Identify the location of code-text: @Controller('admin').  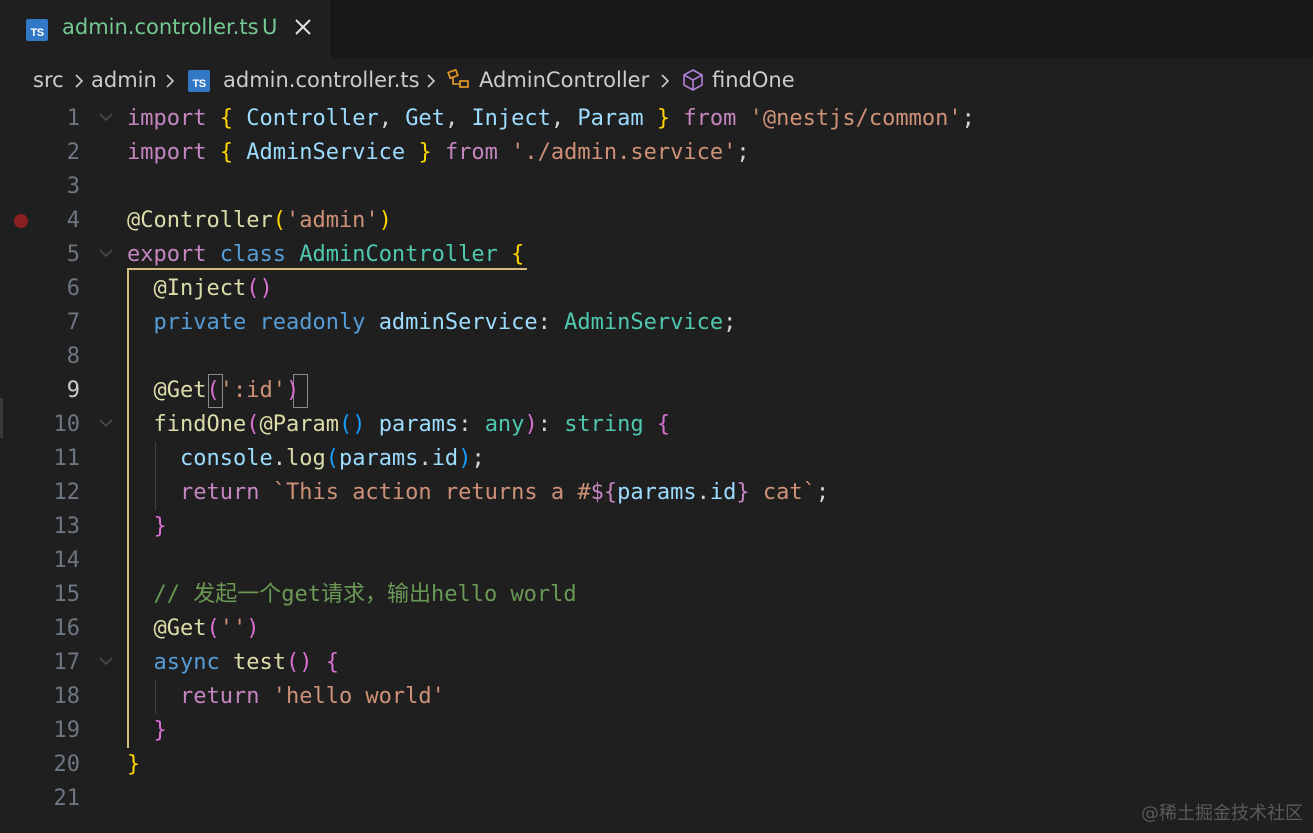
(259, 221).